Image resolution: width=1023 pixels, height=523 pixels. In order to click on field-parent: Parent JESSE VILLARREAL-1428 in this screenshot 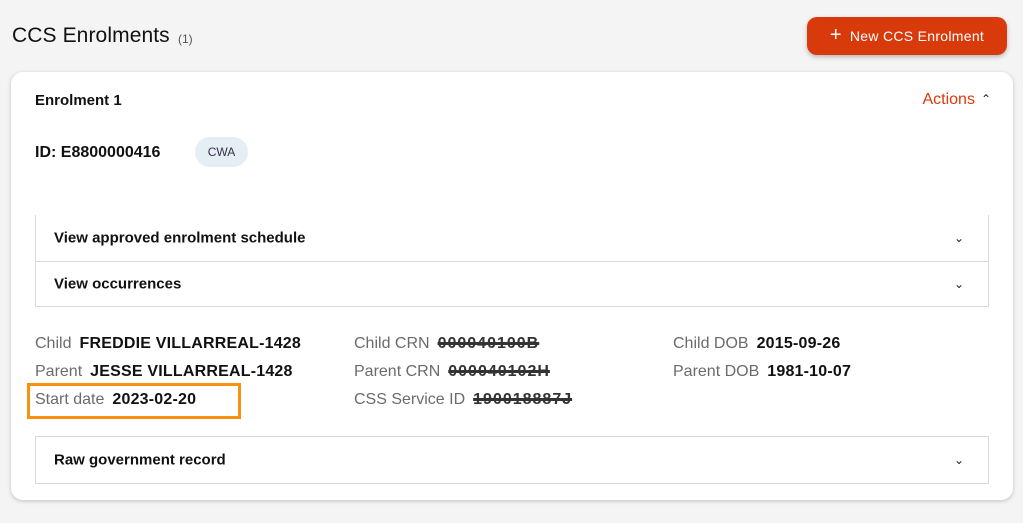, I will do `click(164, 372)`.